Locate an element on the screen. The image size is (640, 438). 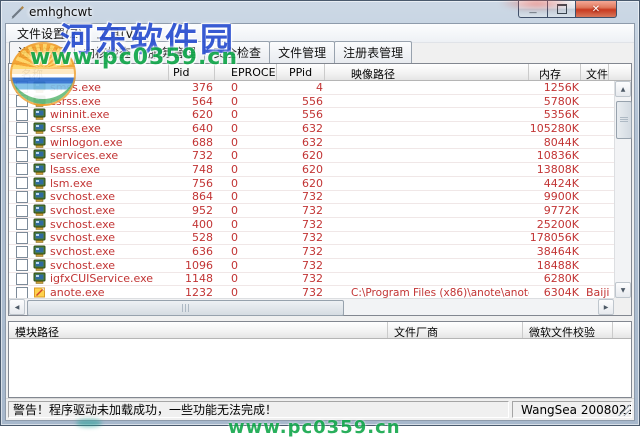
process-name: smss.exe is located at coordinates (75, 87).